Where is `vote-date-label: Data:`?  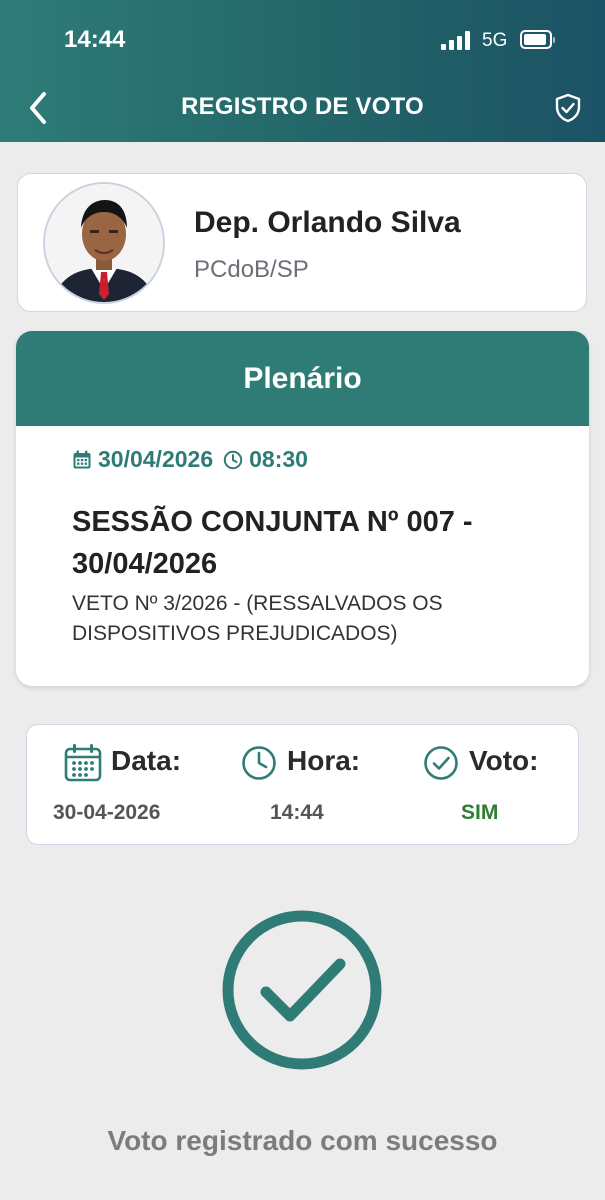 vote-date-label: Data: is located at coordinates (146, 760).